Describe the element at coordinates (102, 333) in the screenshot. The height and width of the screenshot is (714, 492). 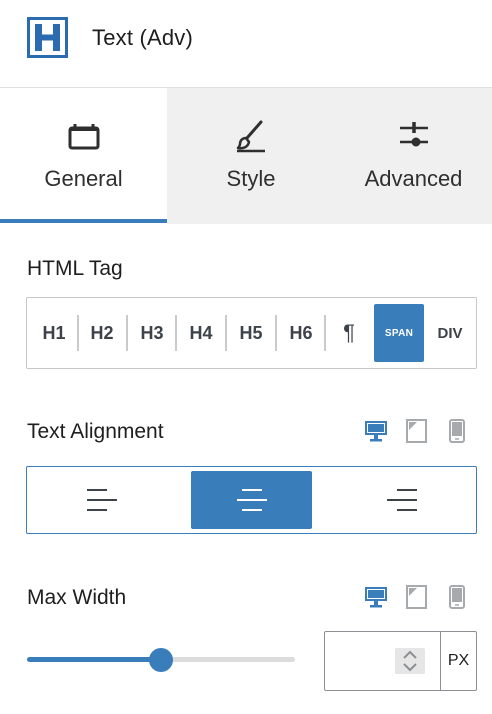
I see `tag-option-h2: H2` at that location.